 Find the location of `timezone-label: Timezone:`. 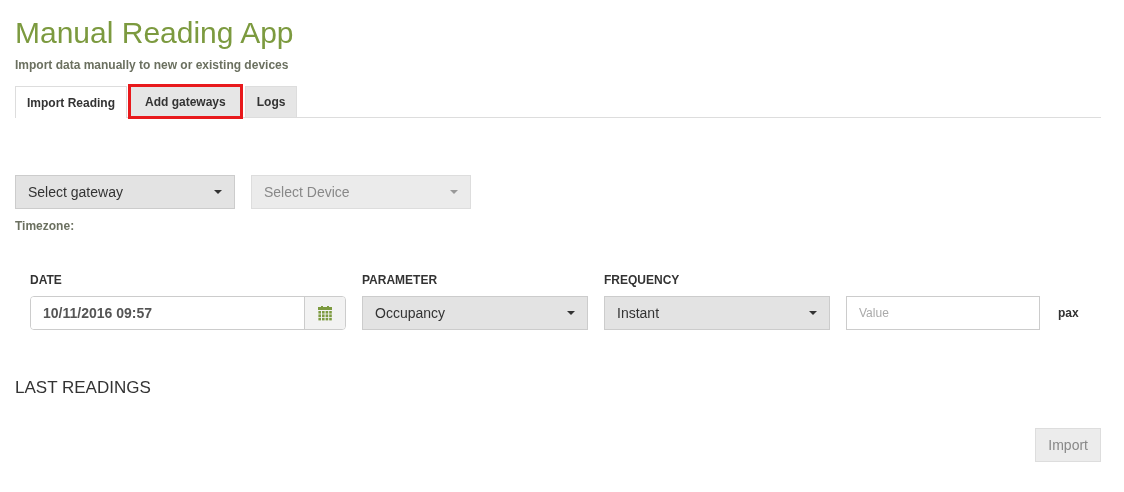

timezone-label: Timezone: is located at coordinates (45, 226).